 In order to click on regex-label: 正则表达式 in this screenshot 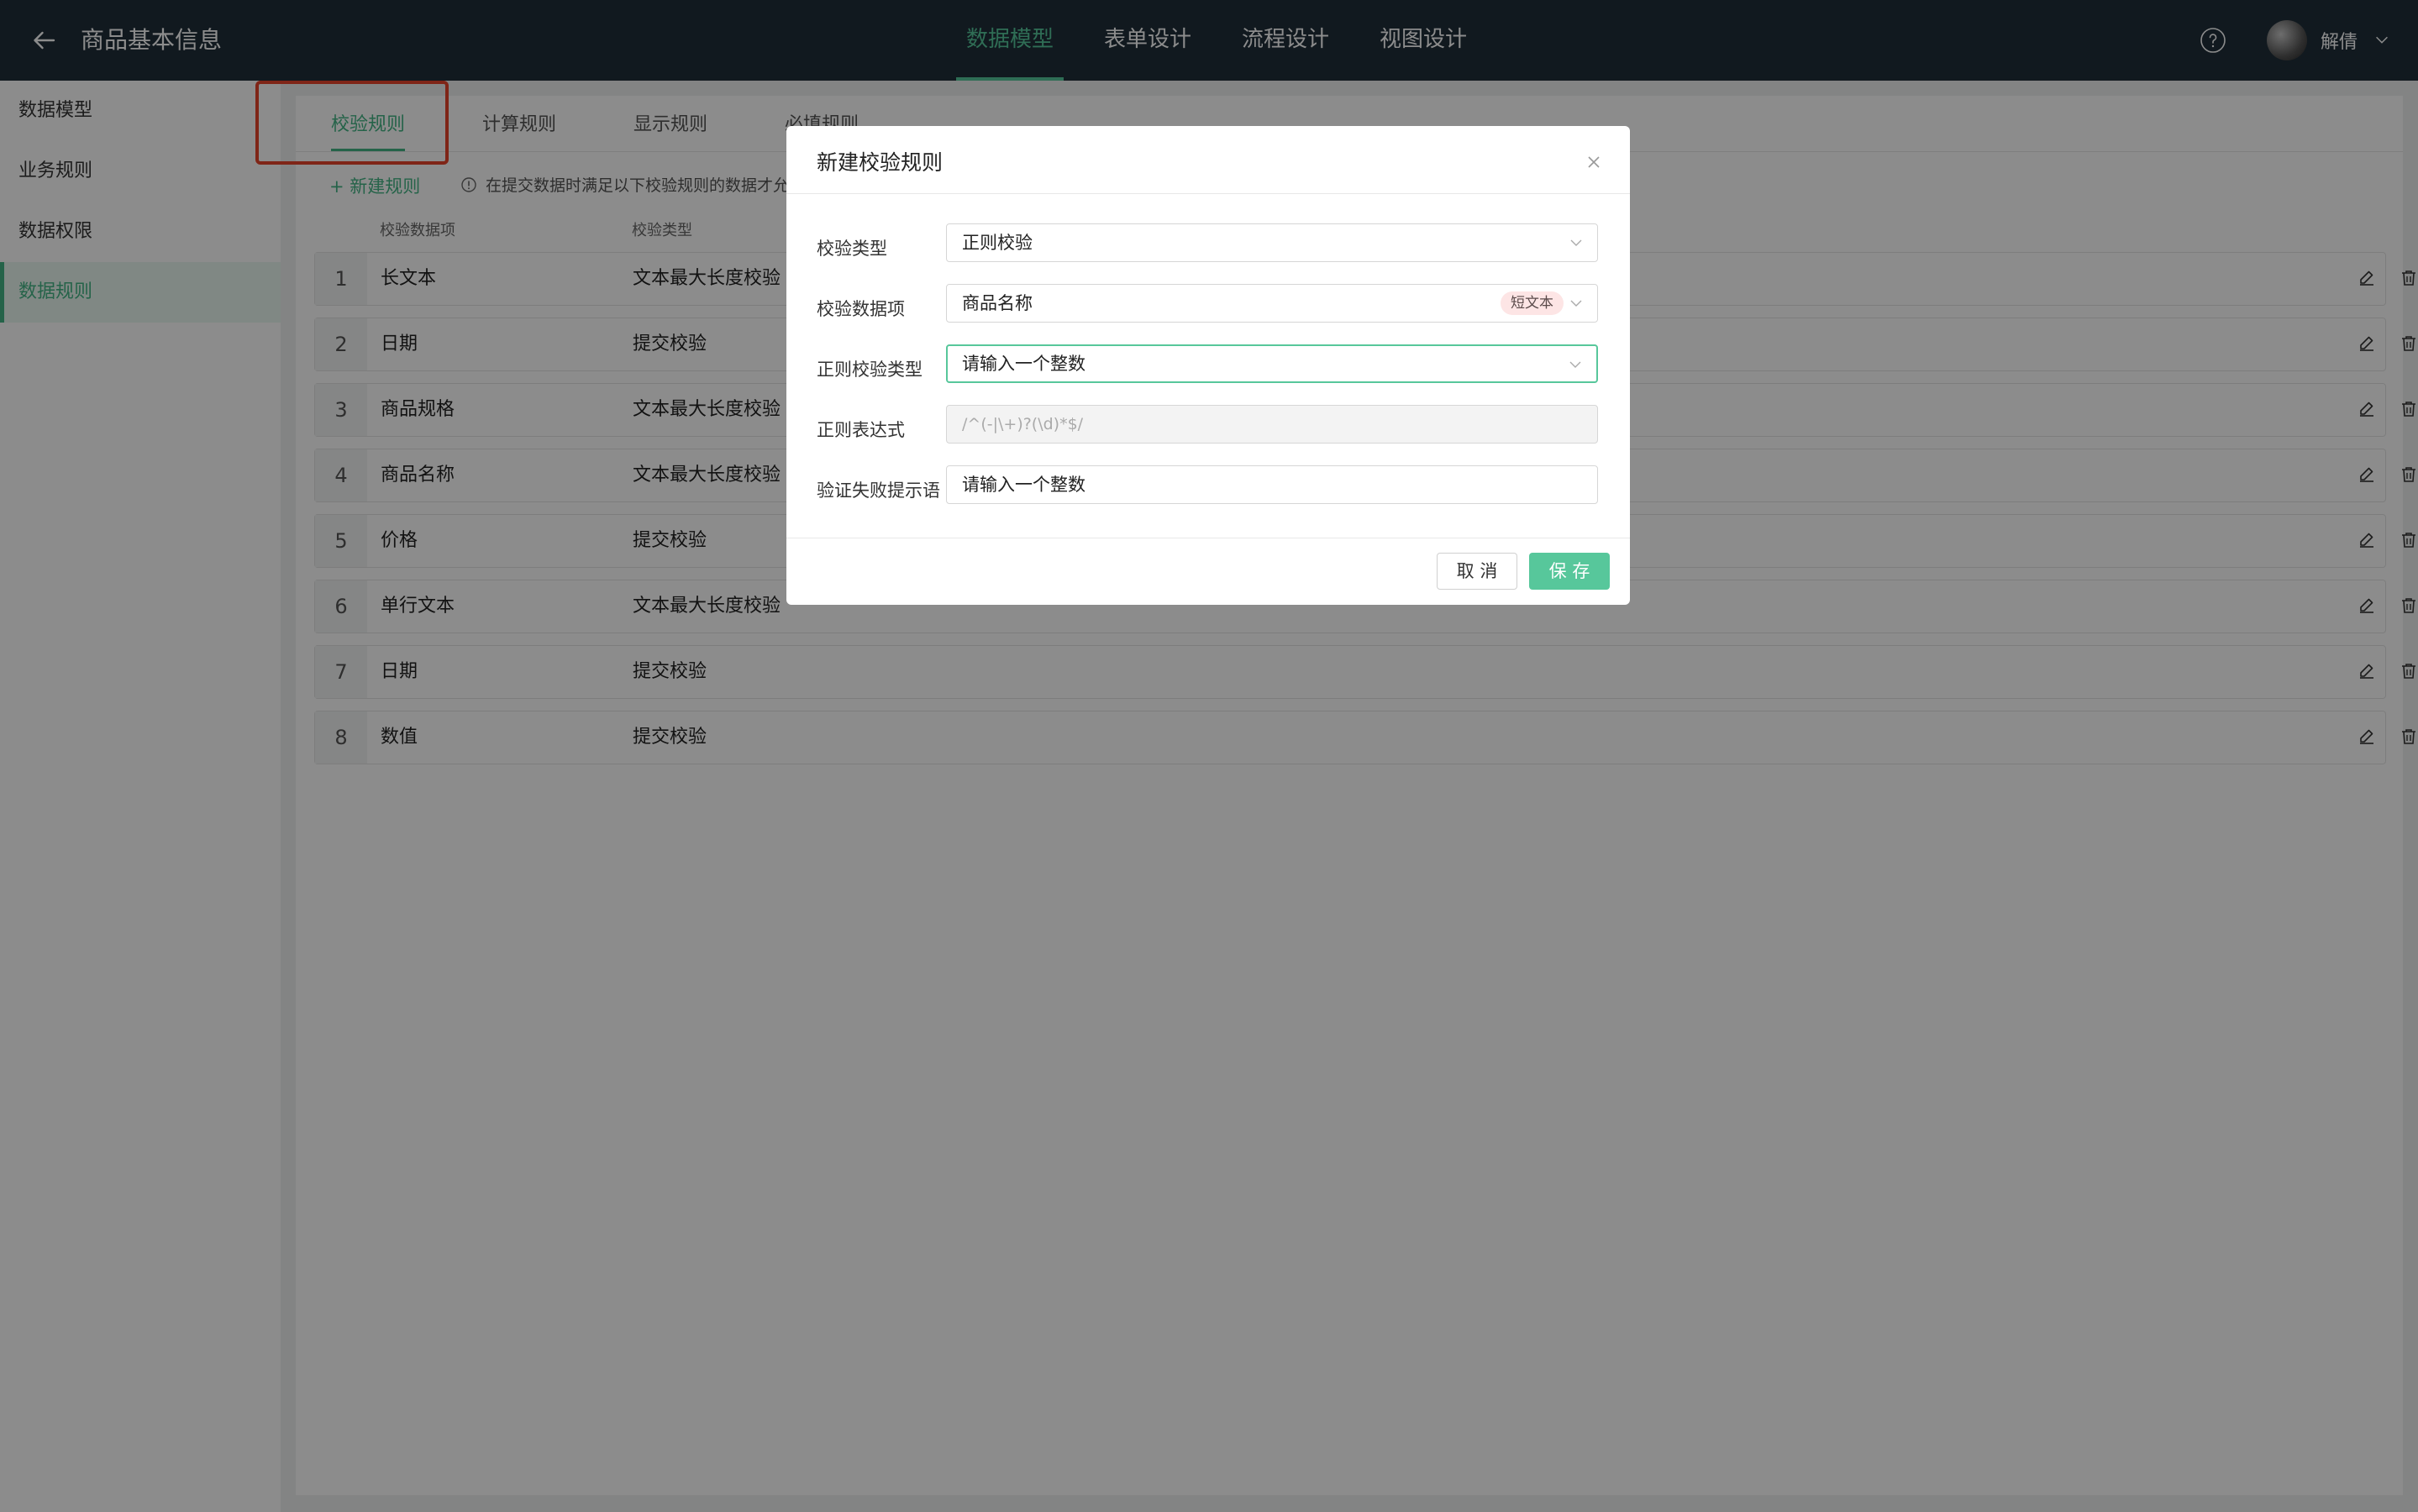, I will do `click(861, 430)`.